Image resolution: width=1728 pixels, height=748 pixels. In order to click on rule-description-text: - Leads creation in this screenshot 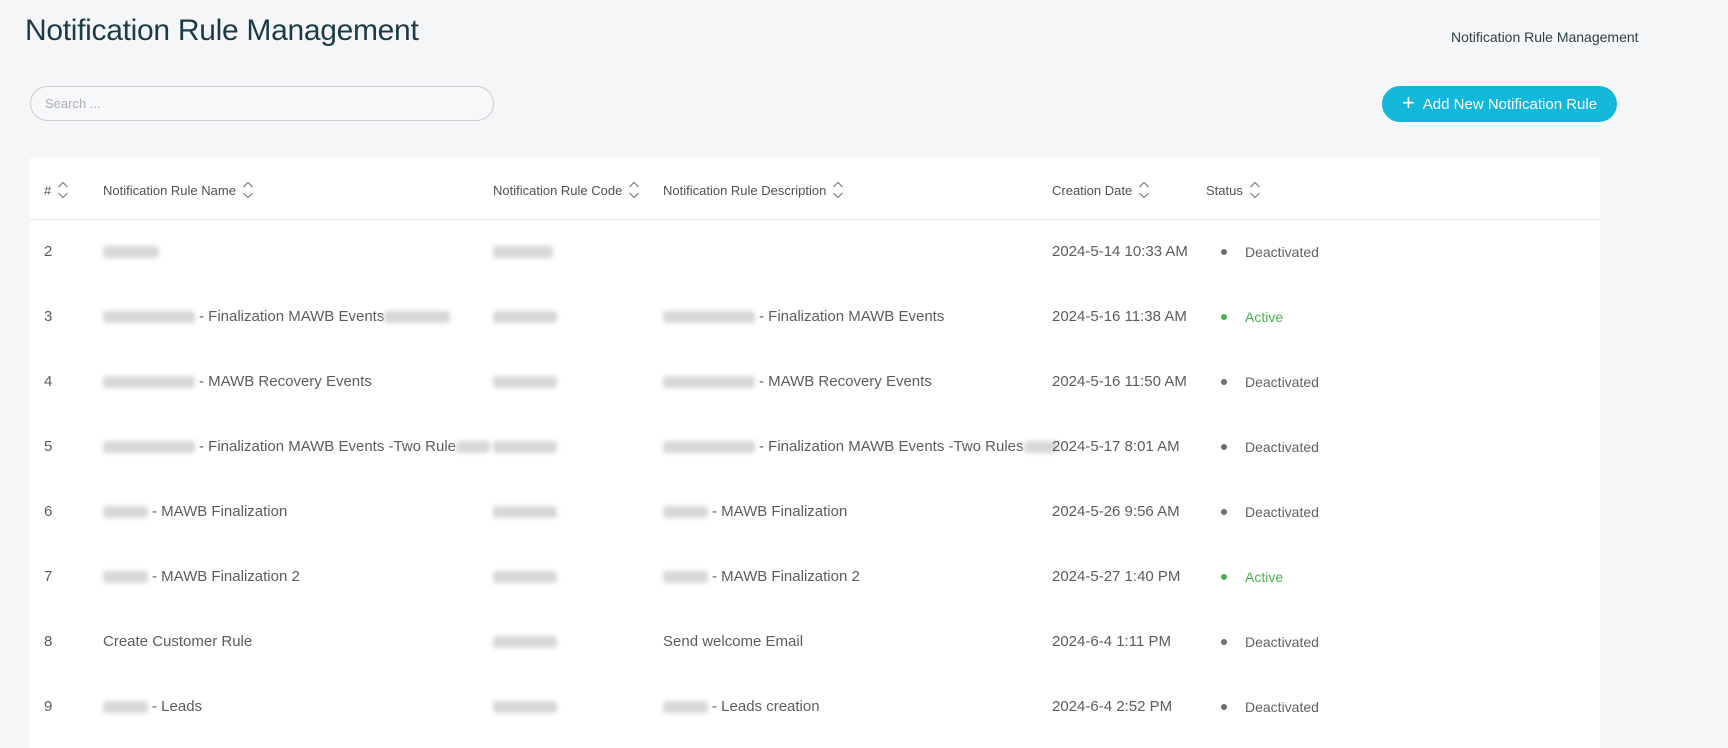, I will do `click(766, 706)`.